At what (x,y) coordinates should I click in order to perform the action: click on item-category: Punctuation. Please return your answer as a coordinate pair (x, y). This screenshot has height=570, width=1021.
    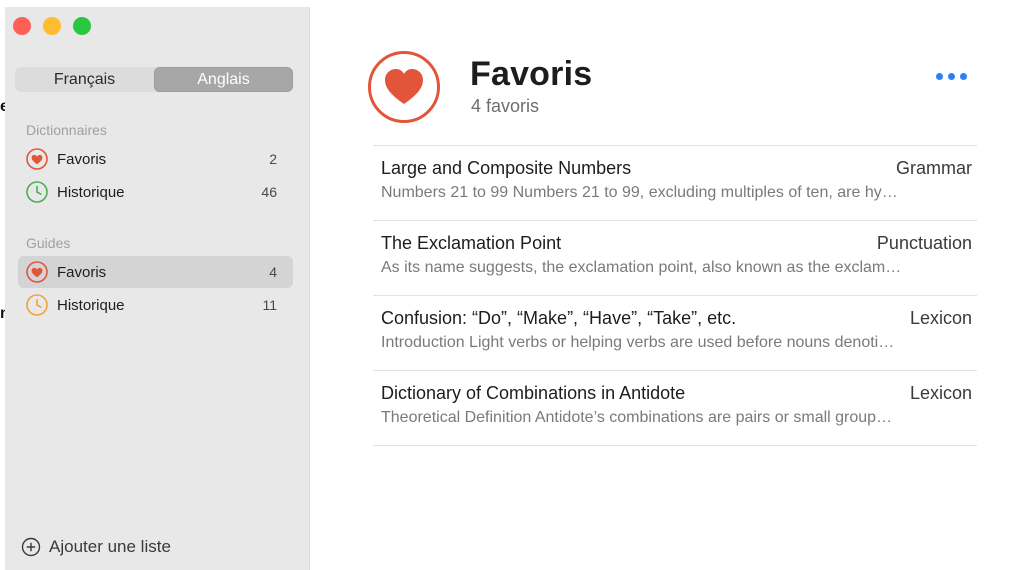
    Looking at the image, I should click on (924, 243).